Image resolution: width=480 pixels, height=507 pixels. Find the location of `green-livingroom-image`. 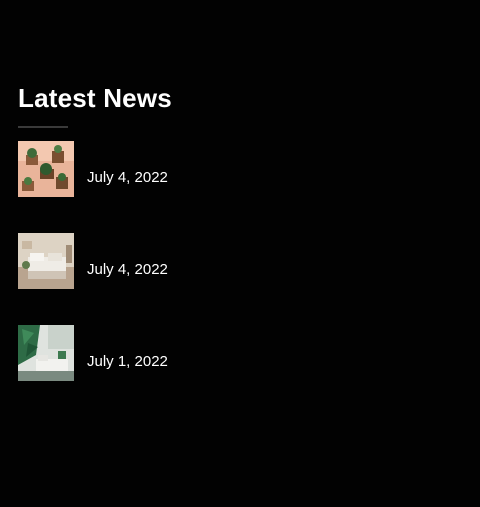

green-livingroom-image is located at coordinates (46, 353).